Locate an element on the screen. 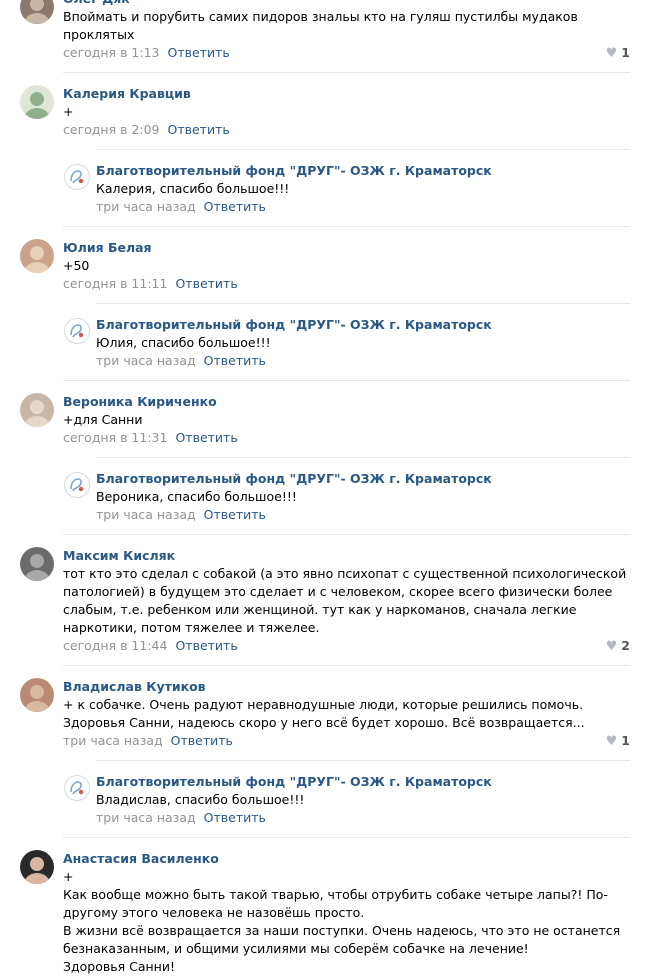 The width and height of the screenshot is (652, 976). comment-text: + is located at coordinates (346, 112).